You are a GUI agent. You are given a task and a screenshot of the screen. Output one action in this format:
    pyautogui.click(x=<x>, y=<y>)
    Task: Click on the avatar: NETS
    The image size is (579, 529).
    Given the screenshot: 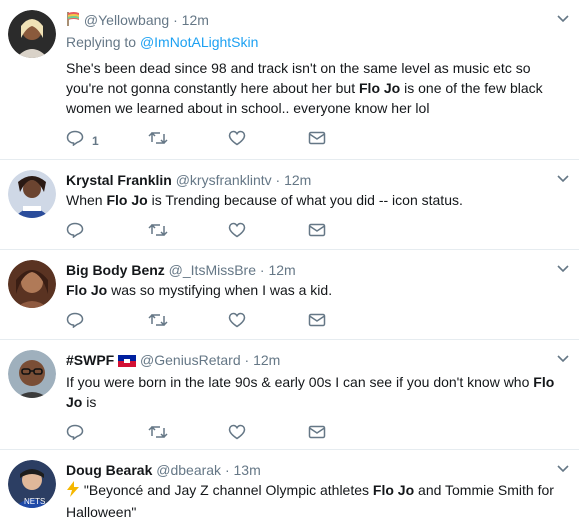 What is the action you would take?
    pyautogui.click(x=32, y=484)
    